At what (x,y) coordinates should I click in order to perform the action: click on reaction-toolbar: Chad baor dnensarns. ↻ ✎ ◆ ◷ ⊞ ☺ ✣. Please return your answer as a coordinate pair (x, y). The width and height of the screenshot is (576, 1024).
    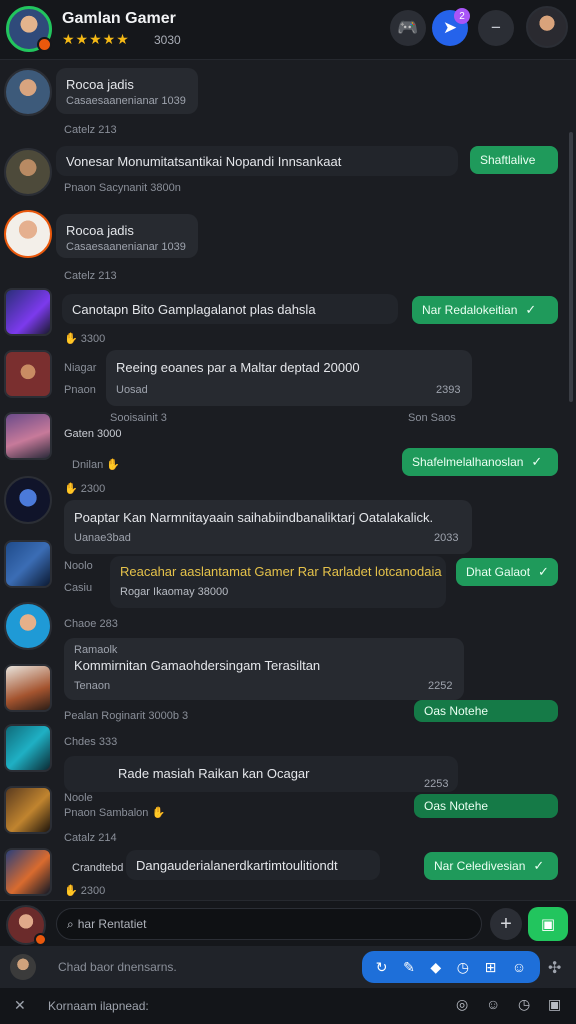
    Looking at the image, I should click on (288, 967).